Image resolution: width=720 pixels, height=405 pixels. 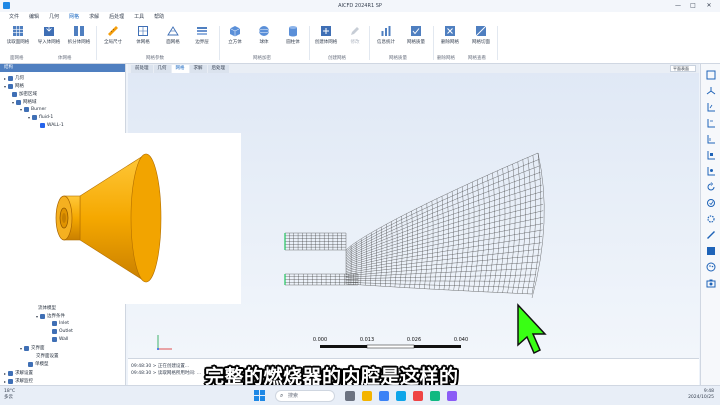 I want to click on tab-preprocess: 前处理, so click(x=142, y=69).